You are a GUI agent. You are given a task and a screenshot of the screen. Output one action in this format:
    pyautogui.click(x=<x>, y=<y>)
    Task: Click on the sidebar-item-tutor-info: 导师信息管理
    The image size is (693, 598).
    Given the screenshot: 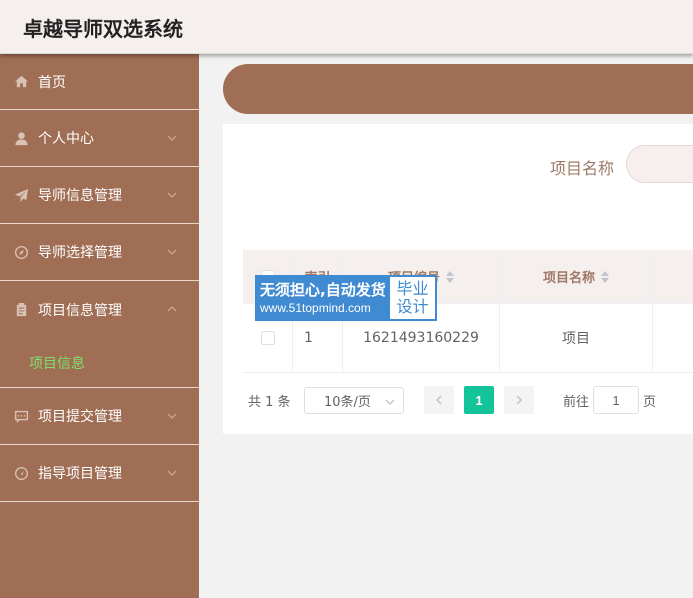 What is the action you would take?
    pyautogui.click(x=99, y=195)
    